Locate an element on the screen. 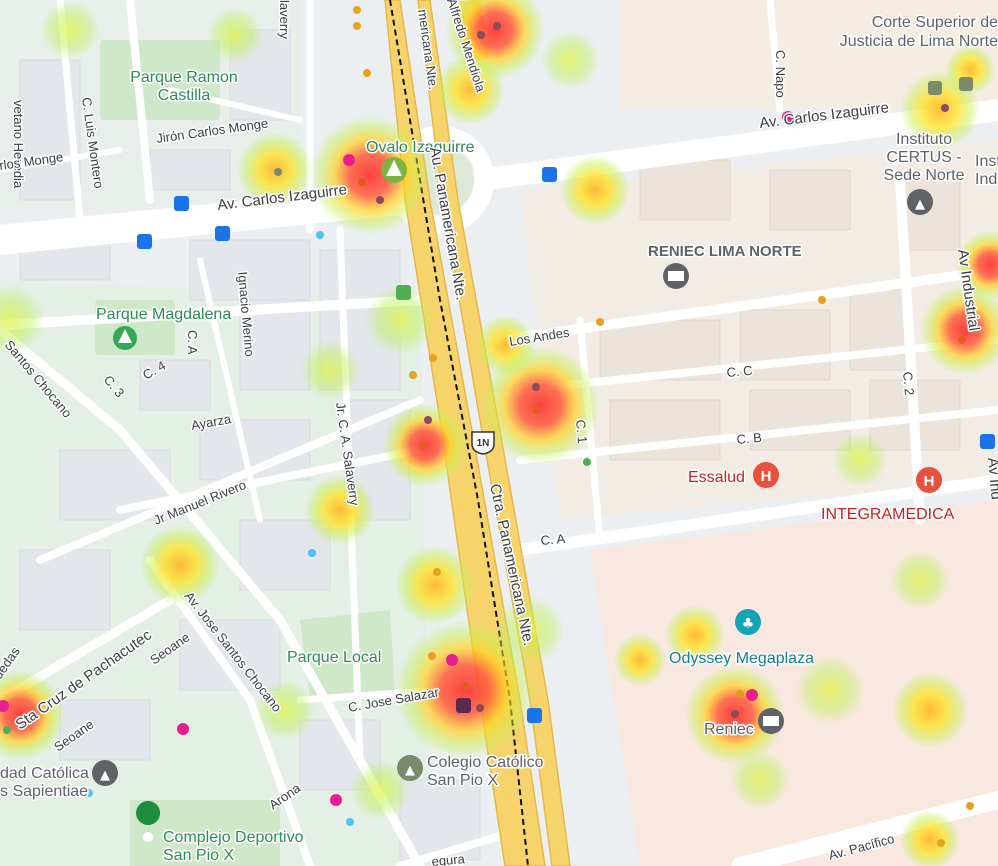 Image resolution: width=998 pixels, height=866 pixels. odyssey-label: Odyssey Megaplaza is located at coordinates (741, 658).